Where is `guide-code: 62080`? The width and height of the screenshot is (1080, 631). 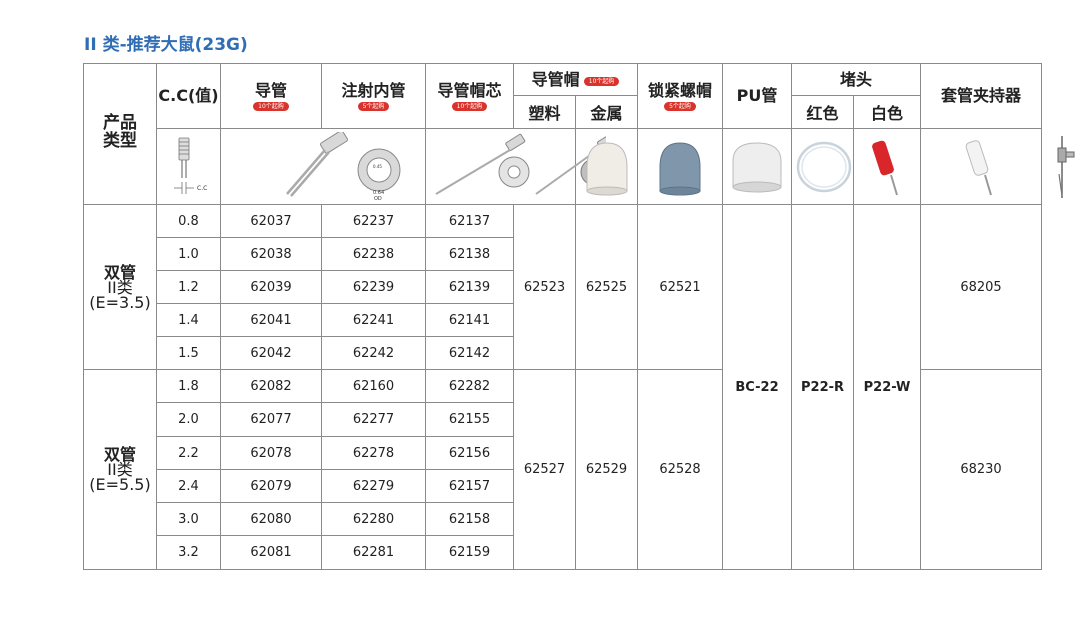
guide-code: 62080 is located at coordinates (271, 519).